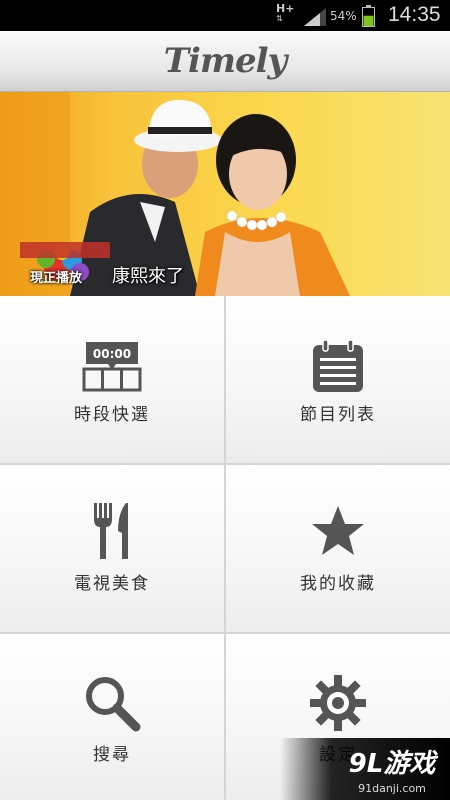 This screenshot has height=800, width=450. Describe the element at coordinates (368, 16) in the screenshot. I see `battery-icon` at that location.